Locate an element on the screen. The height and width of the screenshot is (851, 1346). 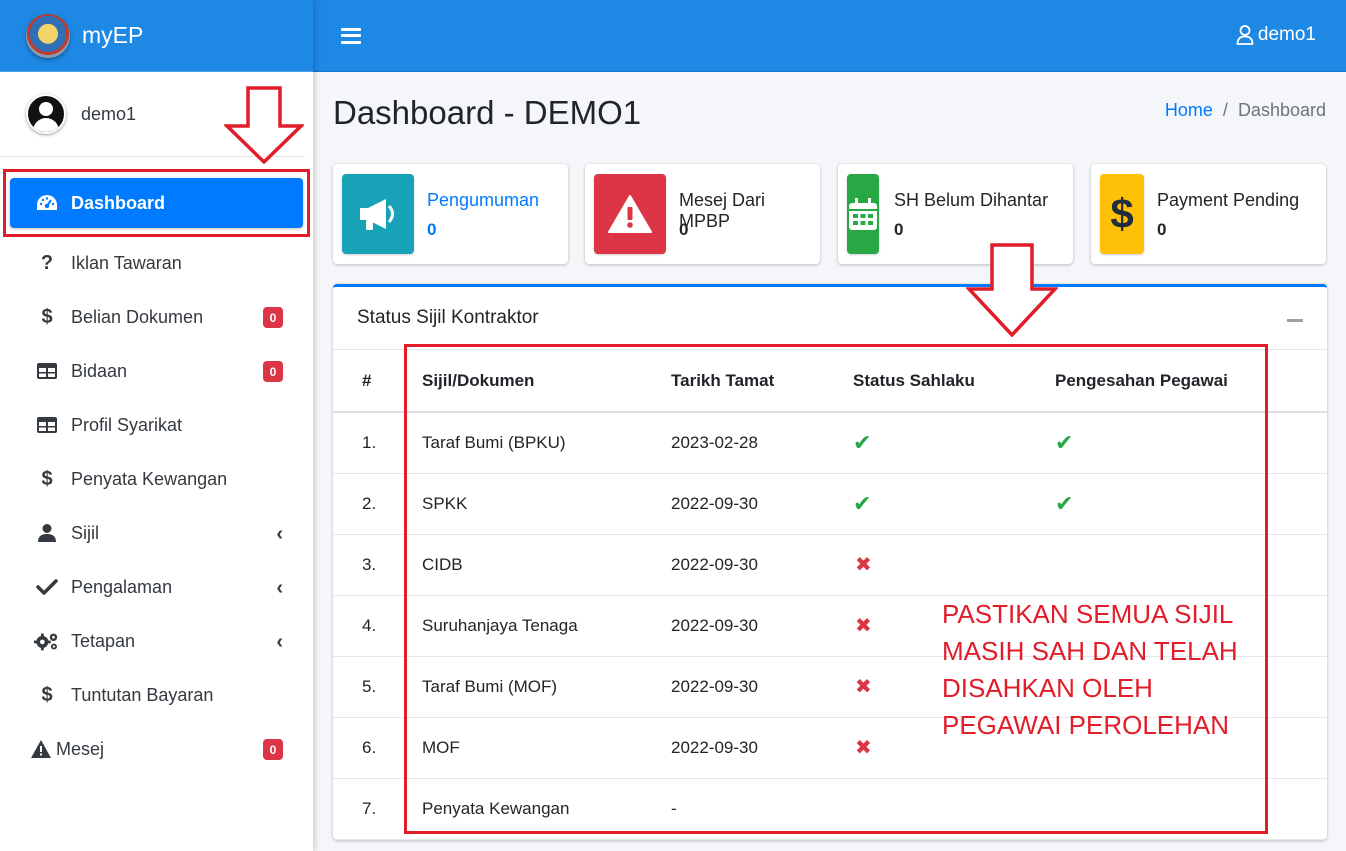
sidebar-item-penyata-kewangan: $ Penyata Kewangan is located at coordinates (156, 479).